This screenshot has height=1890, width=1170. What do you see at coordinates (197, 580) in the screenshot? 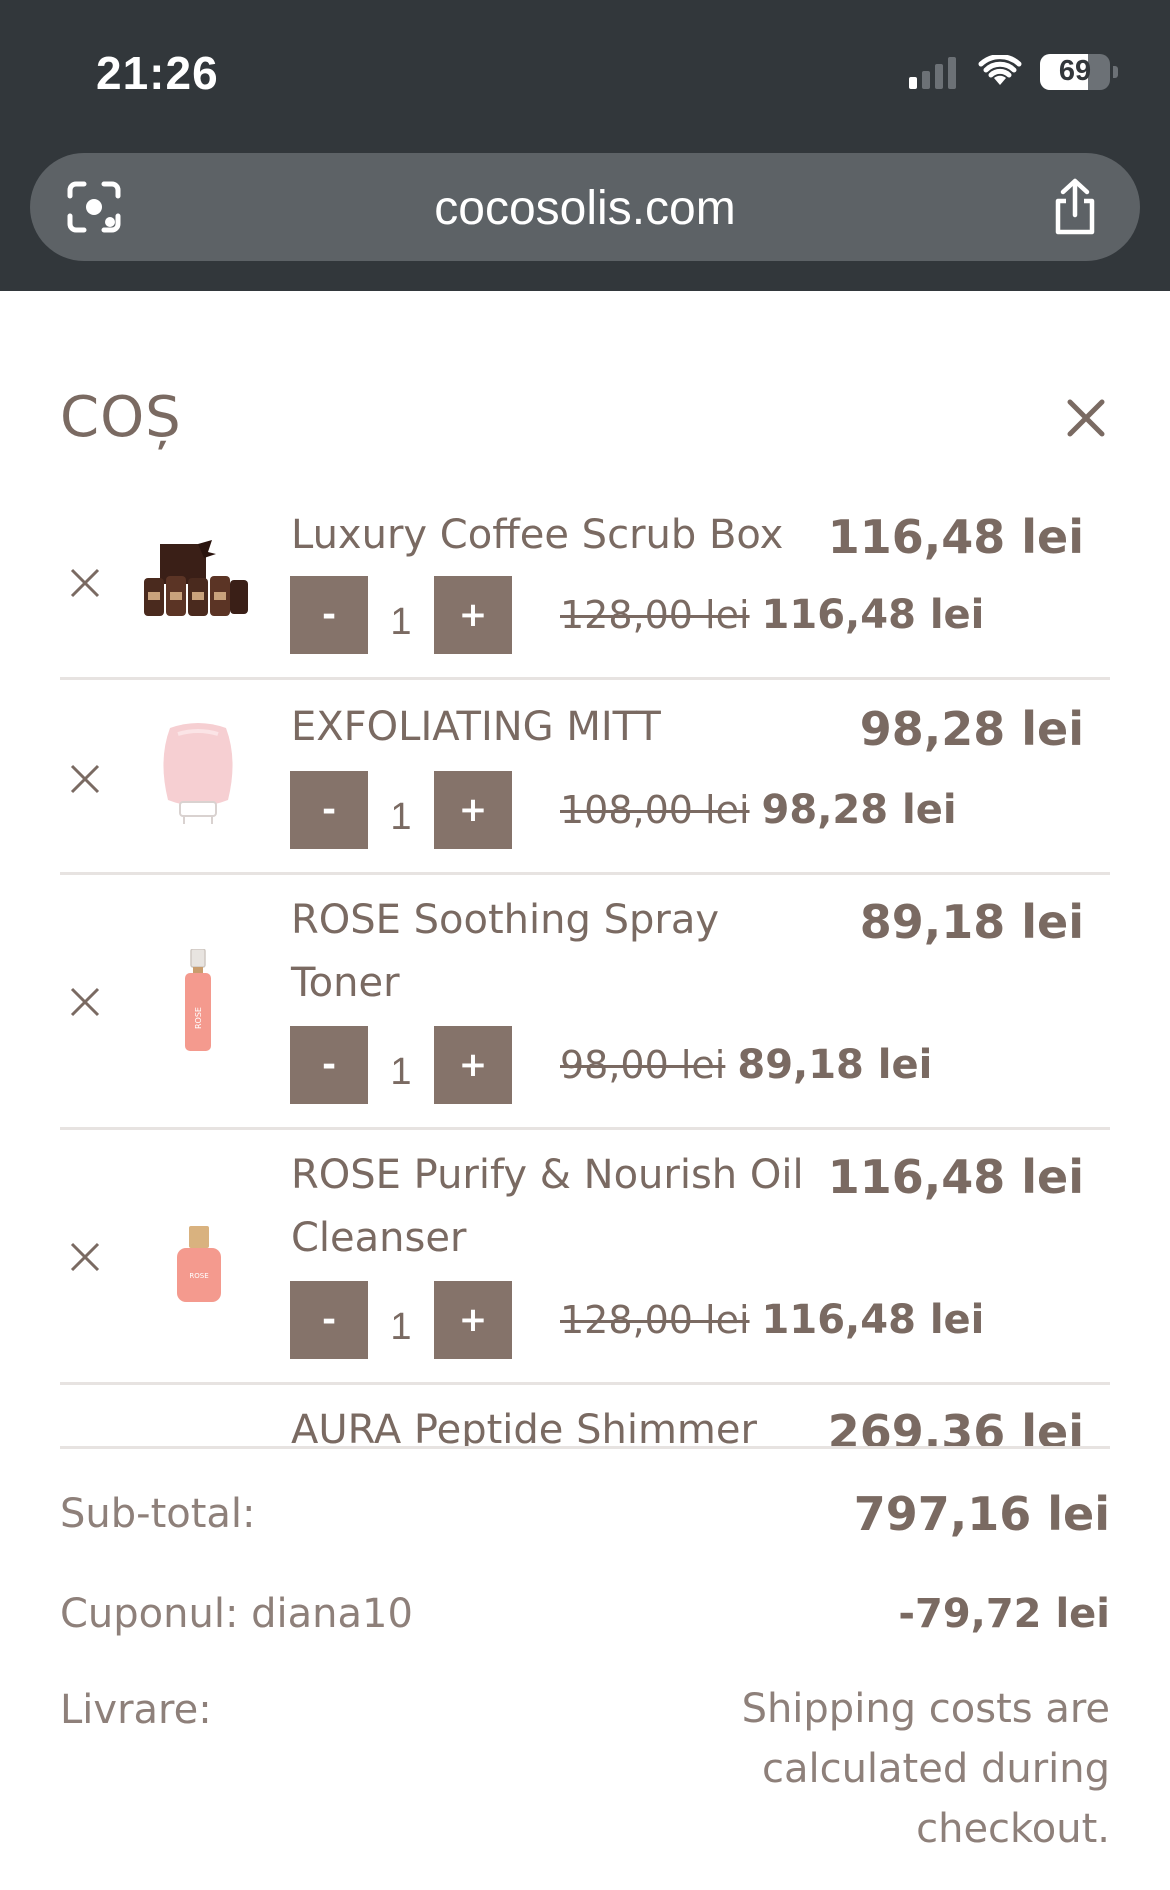
I see `product-image-coffee-scrub-box` at bounding box center [197, 580].